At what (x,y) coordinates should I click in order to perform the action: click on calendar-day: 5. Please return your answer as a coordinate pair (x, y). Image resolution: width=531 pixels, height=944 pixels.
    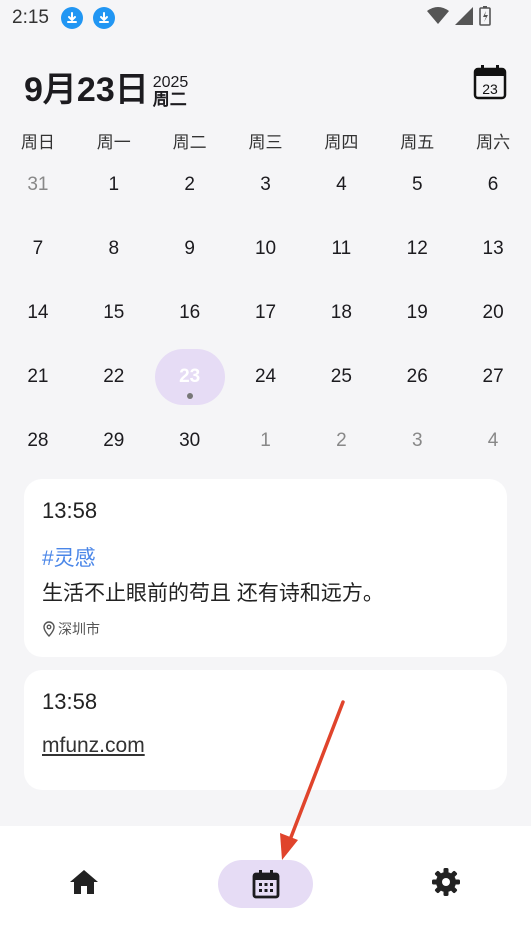
    Looking at the image, I should click on (417, 185).